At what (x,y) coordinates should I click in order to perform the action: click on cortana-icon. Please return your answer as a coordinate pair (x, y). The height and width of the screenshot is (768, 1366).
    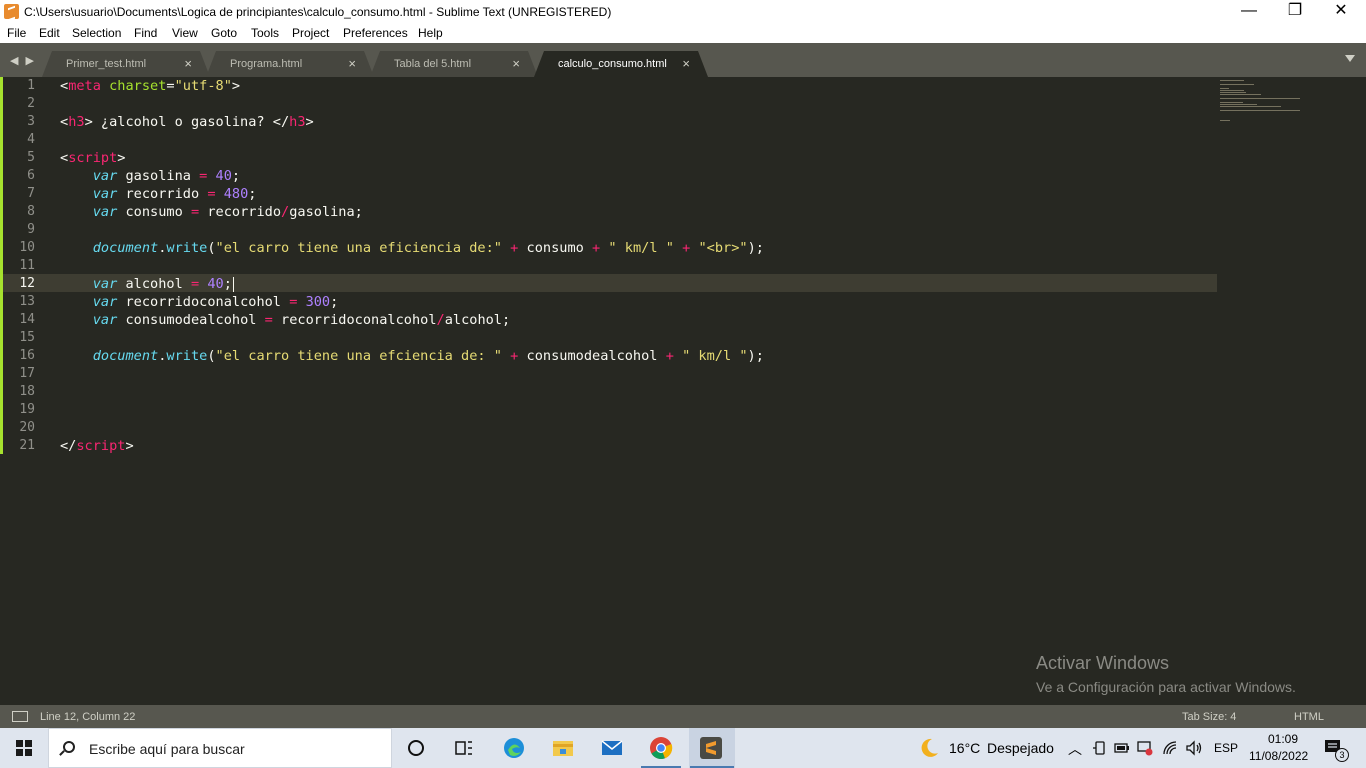
    Looking at the image, I should click on (416, 748).